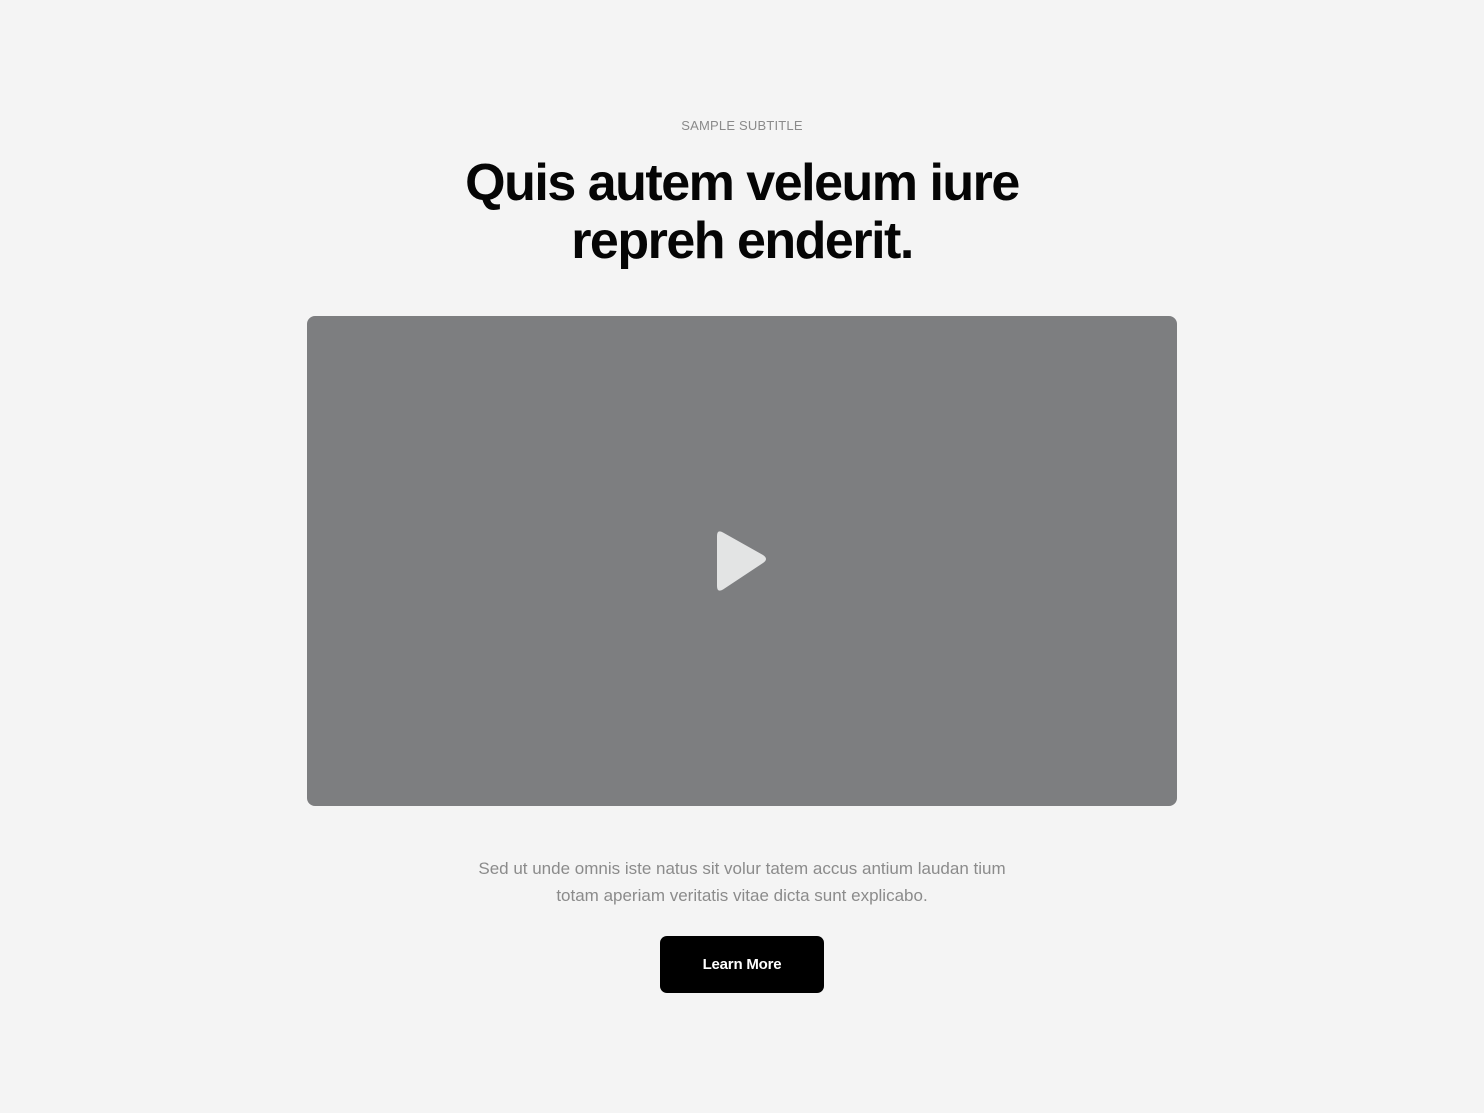  I want to click on play-icon-graphic, so click(741, 561).